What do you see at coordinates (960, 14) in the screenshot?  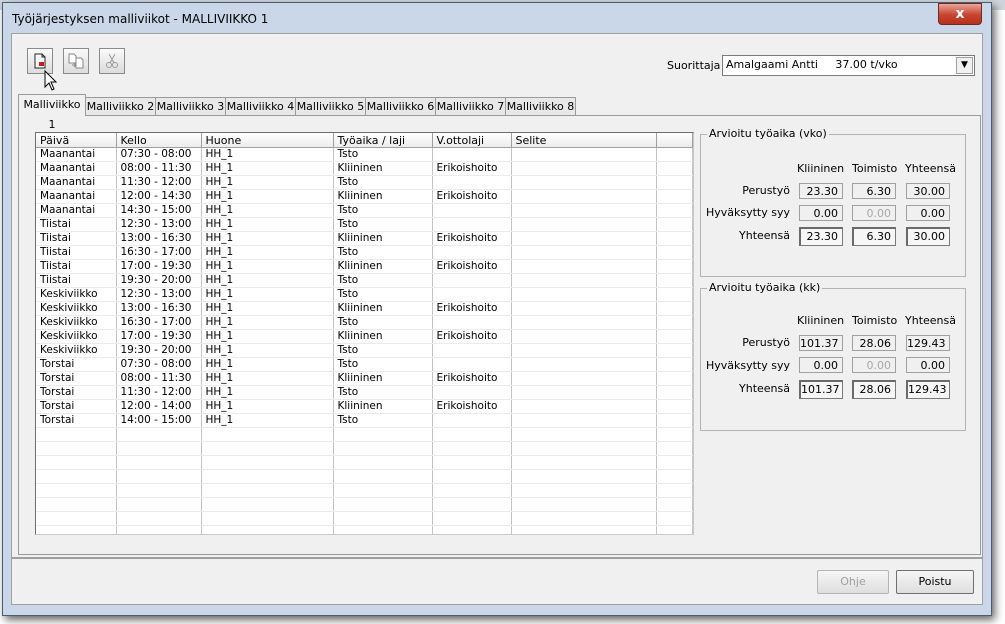 I see `close-button: x` at bounding box center [960, 14].